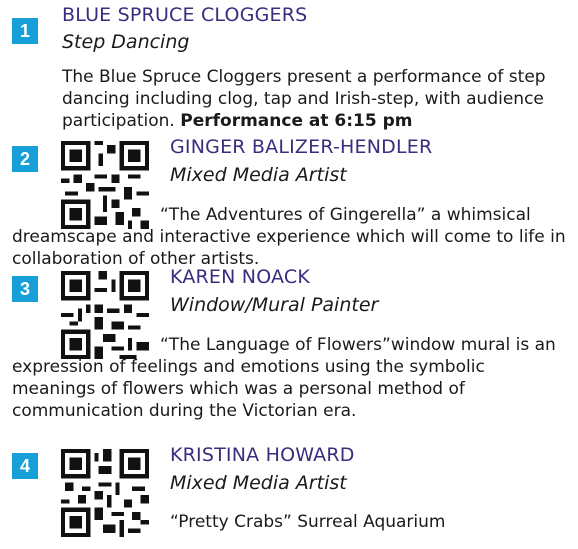 This screenshot has width=578, height=549. What do you see at coordinates (25, 159) in the screenshot?
I see `entry-2-number-badge: 2` at bounding box center [25, 159].